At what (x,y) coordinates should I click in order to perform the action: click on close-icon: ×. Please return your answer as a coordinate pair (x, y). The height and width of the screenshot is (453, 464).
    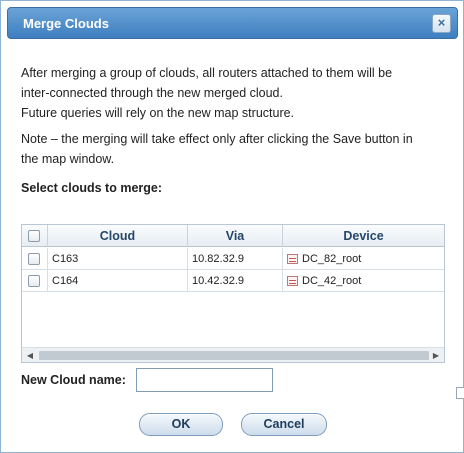
    Looking at the image, I should click on (441, 22).